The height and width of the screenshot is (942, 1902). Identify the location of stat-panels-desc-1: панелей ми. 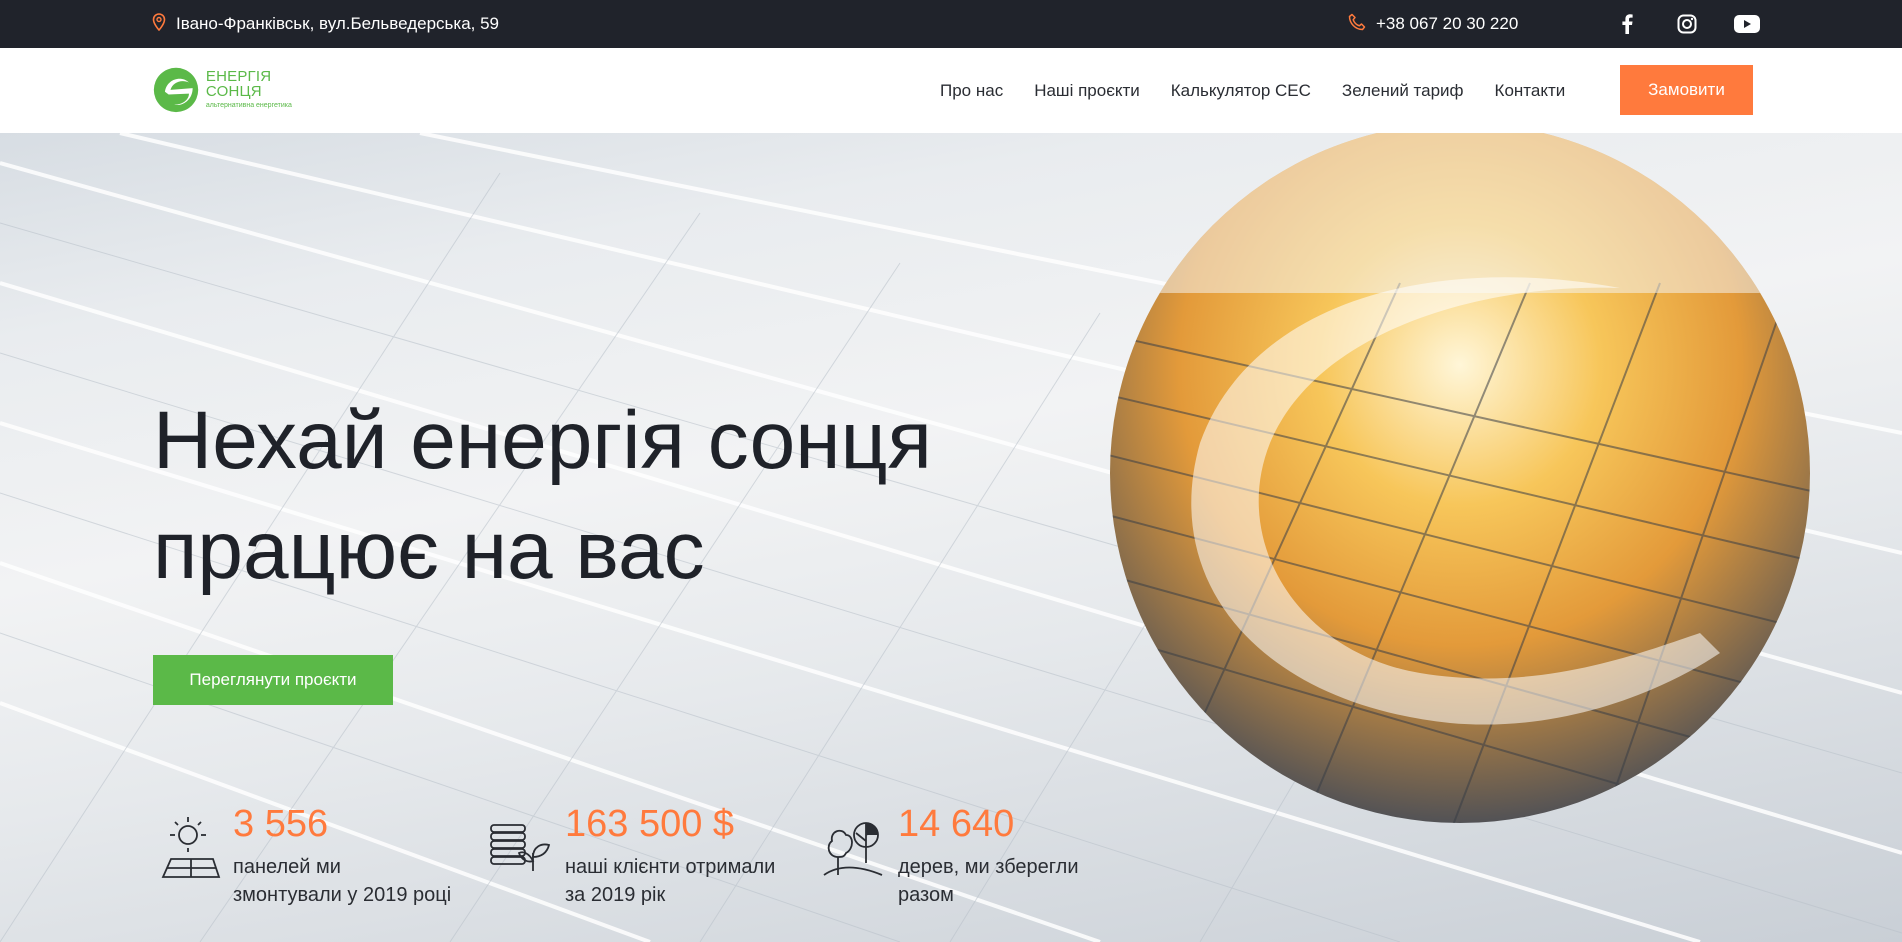
(287, 867).